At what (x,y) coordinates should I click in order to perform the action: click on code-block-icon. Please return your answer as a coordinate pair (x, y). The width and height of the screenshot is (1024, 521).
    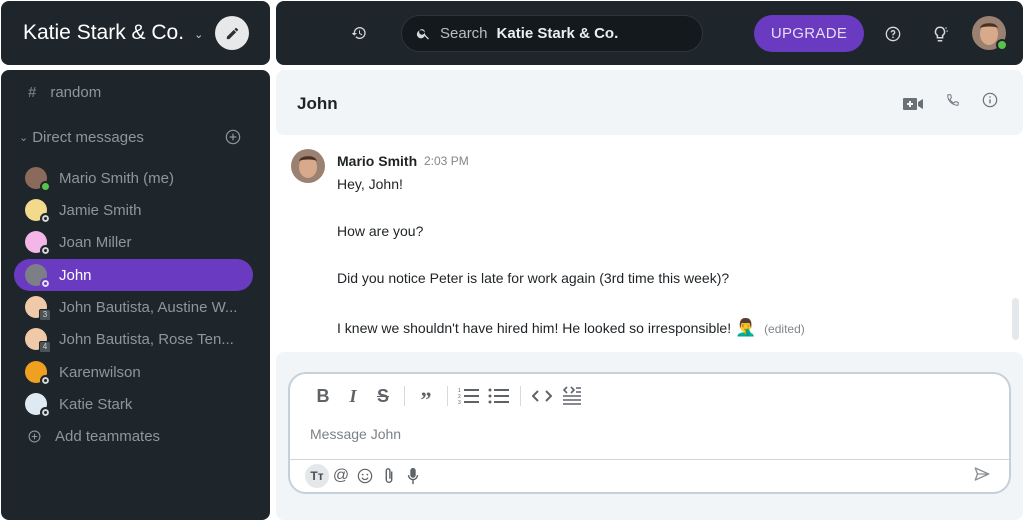
    Looking at the image, I should click on (572, 396).